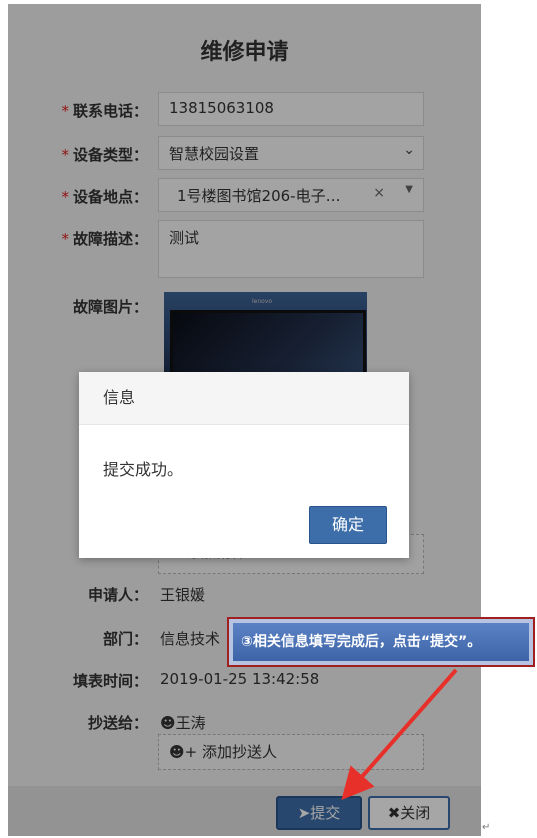  I want to click on paragraph-mark-icon: ↵, so click(486, 827).